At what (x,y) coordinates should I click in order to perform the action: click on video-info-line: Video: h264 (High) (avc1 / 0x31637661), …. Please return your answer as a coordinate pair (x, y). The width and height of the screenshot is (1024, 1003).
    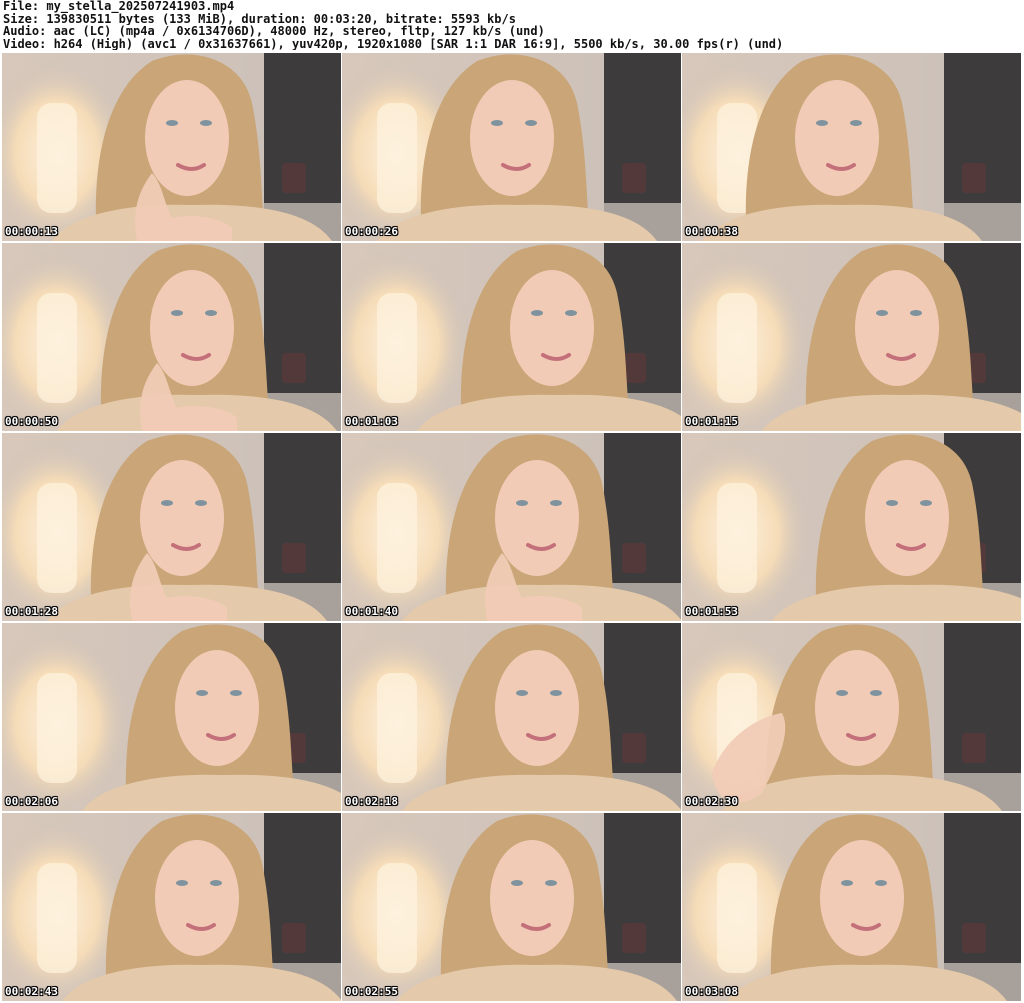
    Looking at the image, I should click on (393, 43).